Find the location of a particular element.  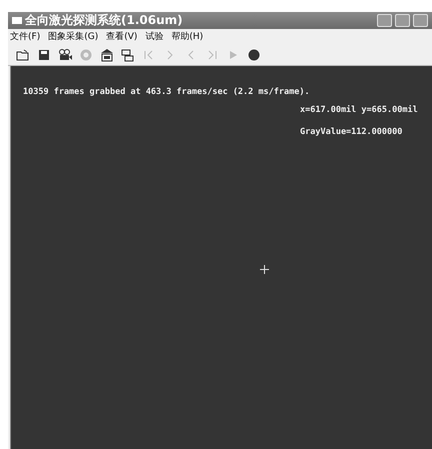

menu-item: 文件(F) is located at coordinates (25, 36).